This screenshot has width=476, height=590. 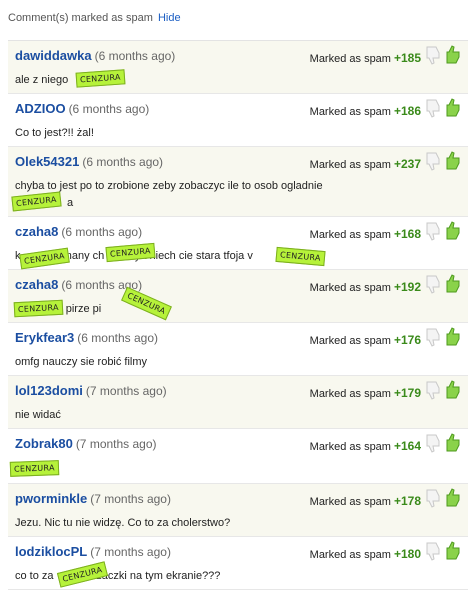 What do you see at coordinates (407, 393) in the screenshot?
I see `comment-score: +179` at bounding box center [407, 393].